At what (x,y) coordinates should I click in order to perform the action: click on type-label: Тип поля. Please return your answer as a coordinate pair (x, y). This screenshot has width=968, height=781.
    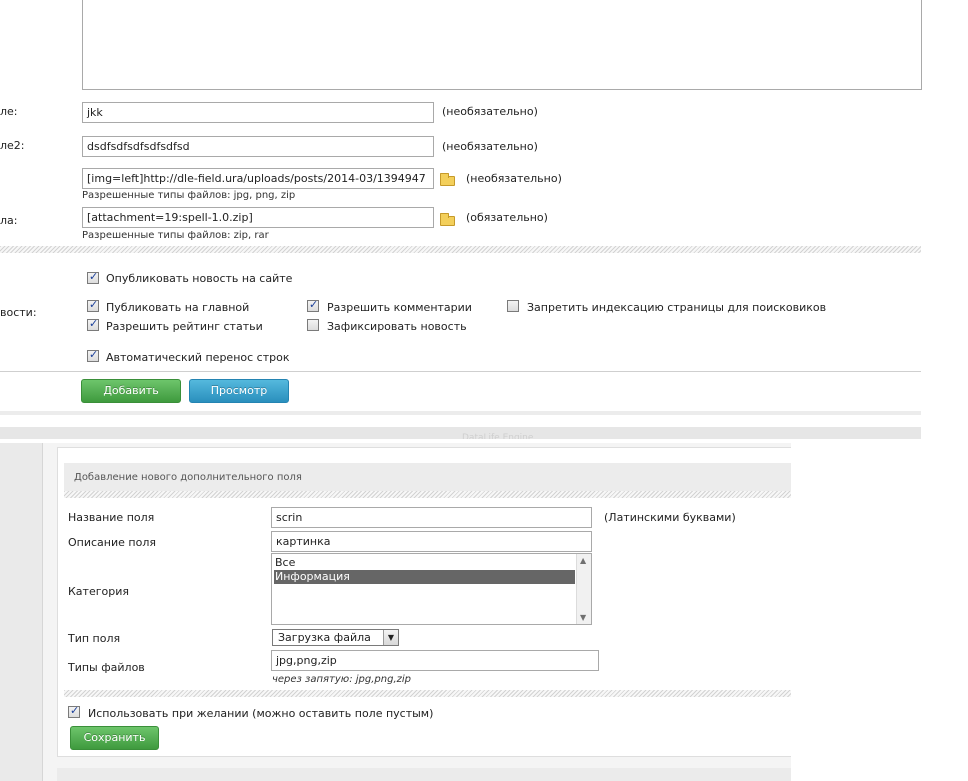
    Looking at the image, I should click on (94, 638).